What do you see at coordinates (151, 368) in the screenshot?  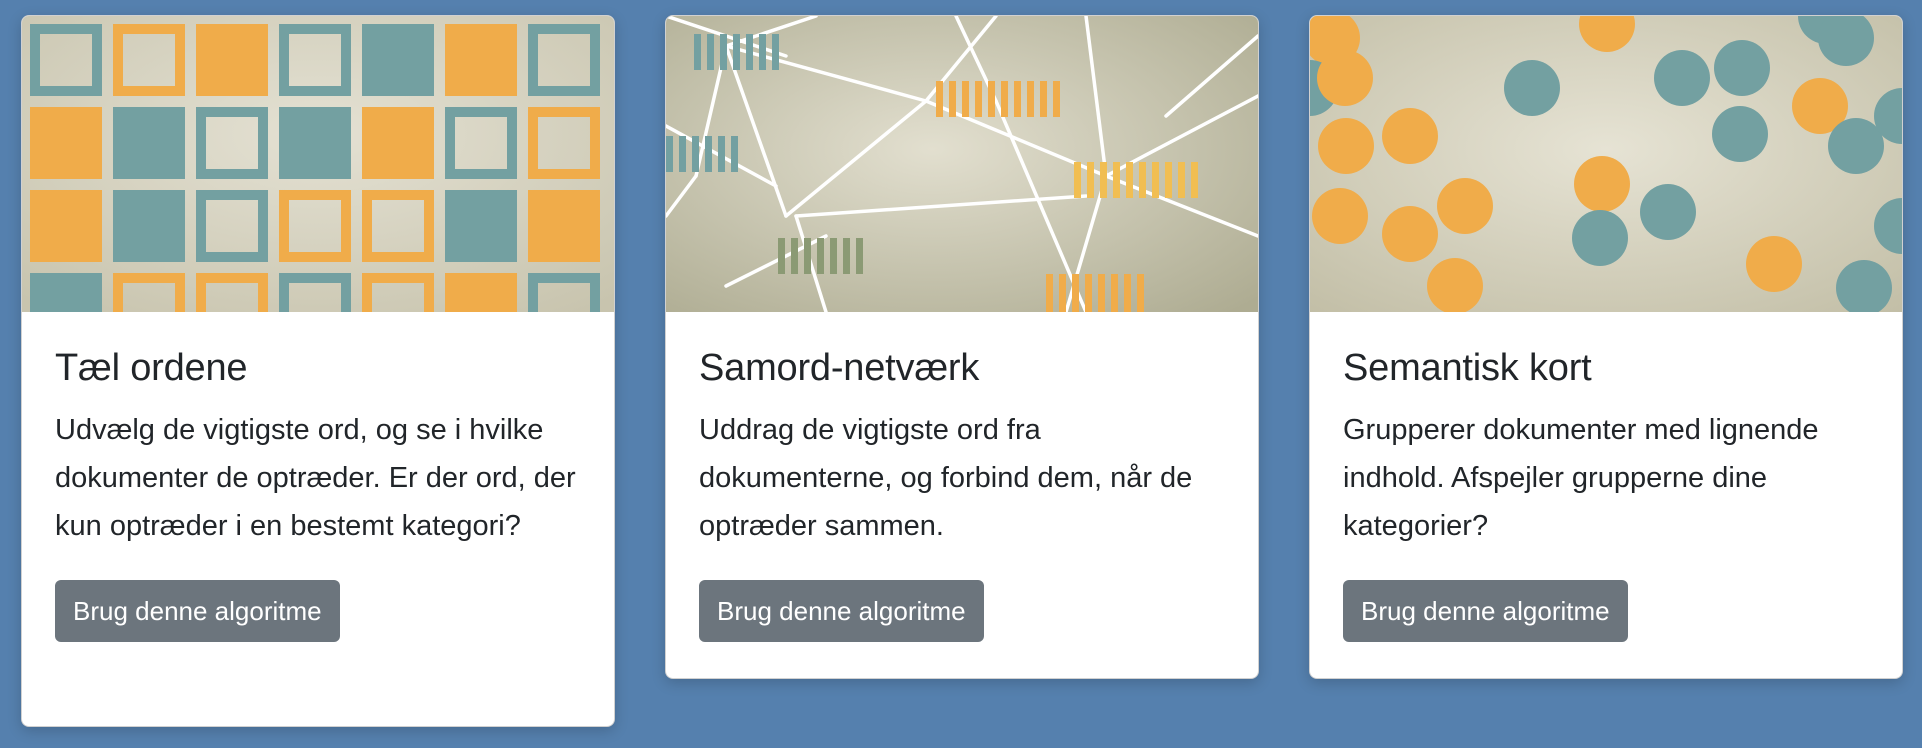 I see `card-title: Tæl ordene` at bounding box center [151, 368].